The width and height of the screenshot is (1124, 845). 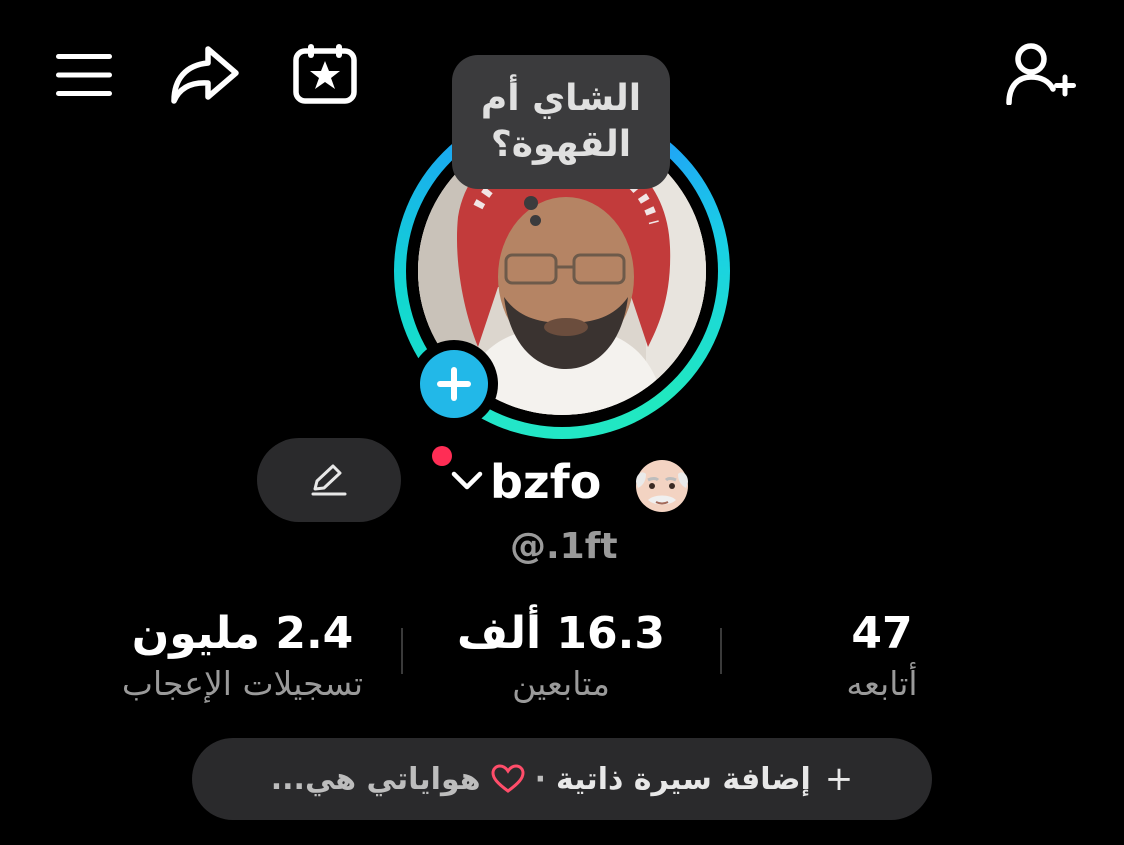 What do you see at coordinates (882, 683) in the screenshot?
I see `stat-following-label: أتابعه` at bounding box center [882, 683].